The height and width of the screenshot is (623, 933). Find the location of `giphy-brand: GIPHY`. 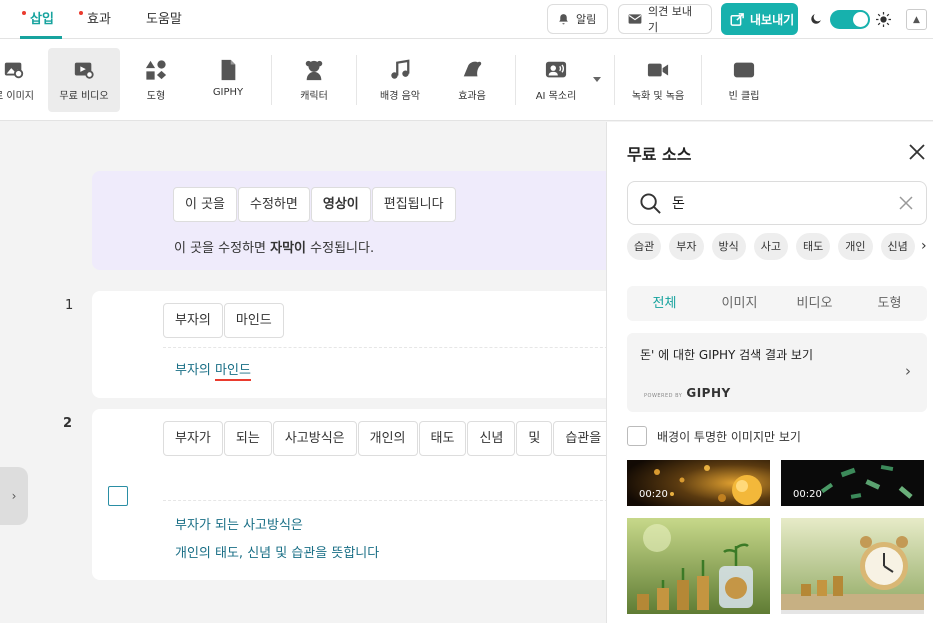

giphy-brand: GIPHY is located at coordinates (708, 393).